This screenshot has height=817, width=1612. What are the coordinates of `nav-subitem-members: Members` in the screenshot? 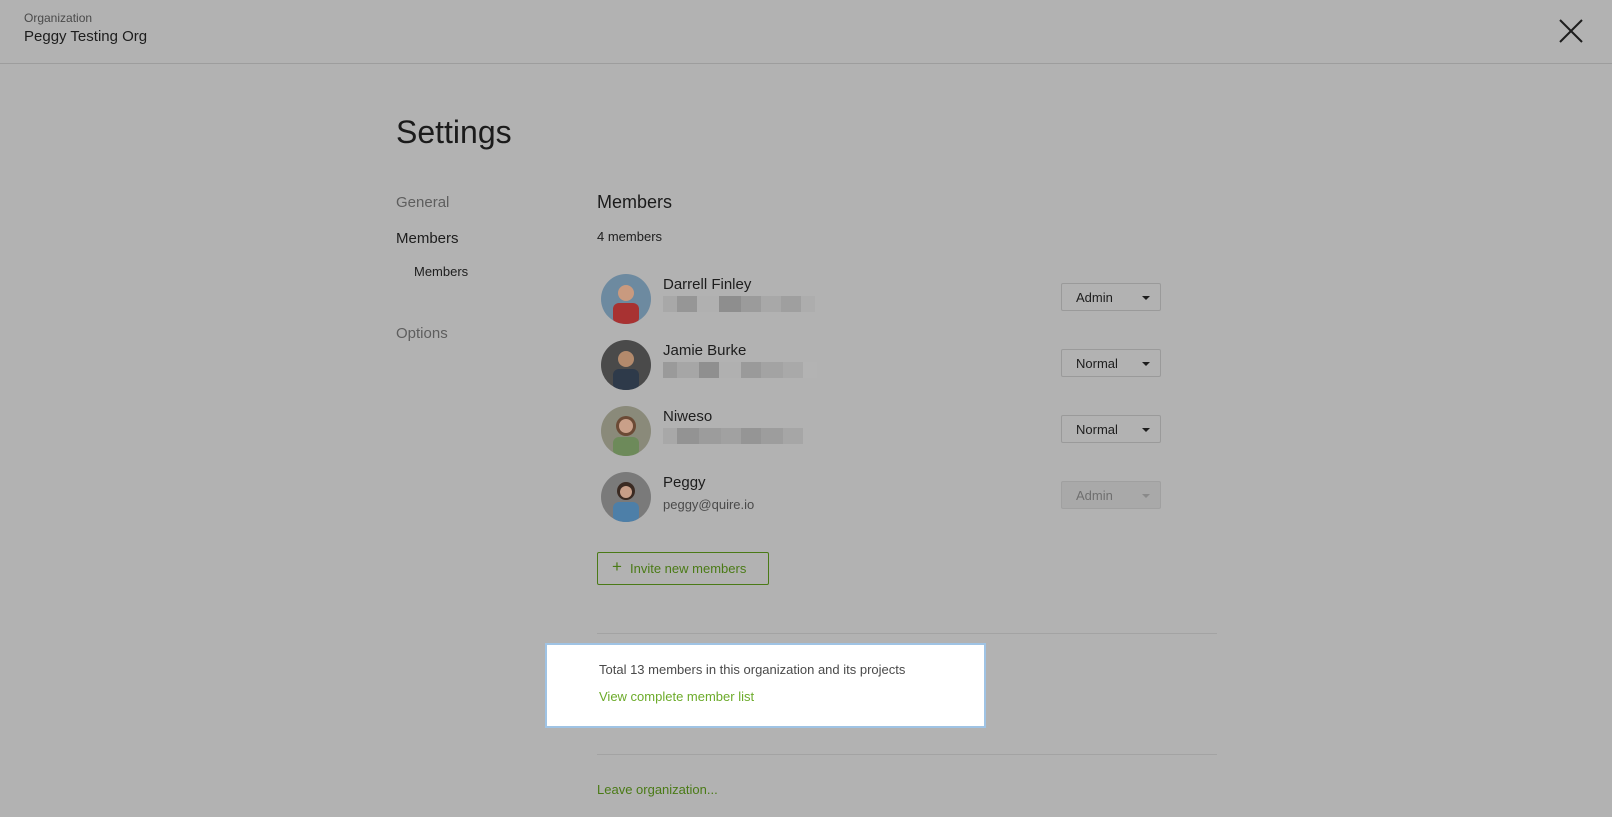 It's located at (441, 271).